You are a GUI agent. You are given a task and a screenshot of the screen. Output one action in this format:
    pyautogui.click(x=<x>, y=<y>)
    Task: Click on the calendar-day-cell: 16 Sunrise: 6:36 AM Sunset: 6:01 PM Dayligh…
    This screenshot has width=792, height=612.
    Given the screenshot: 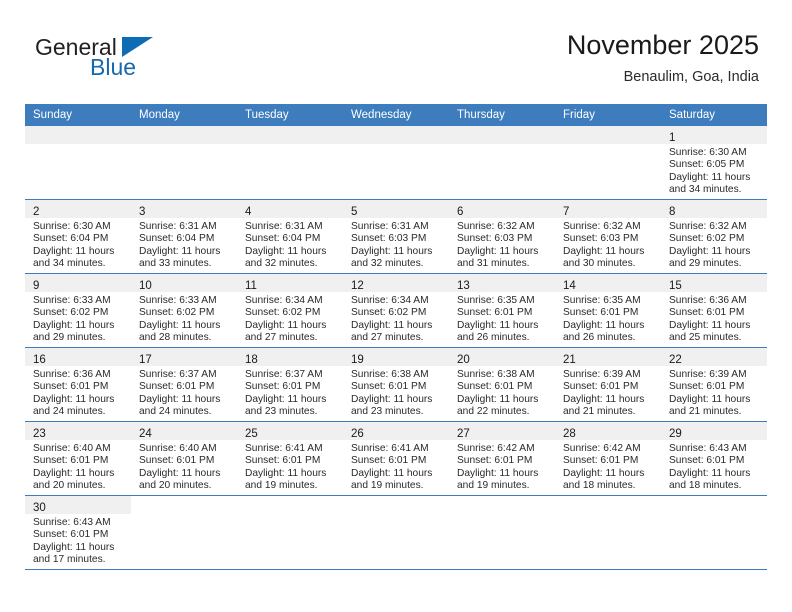 What is the action you would take?
    pyautogui.click(x=78, y=384)
    